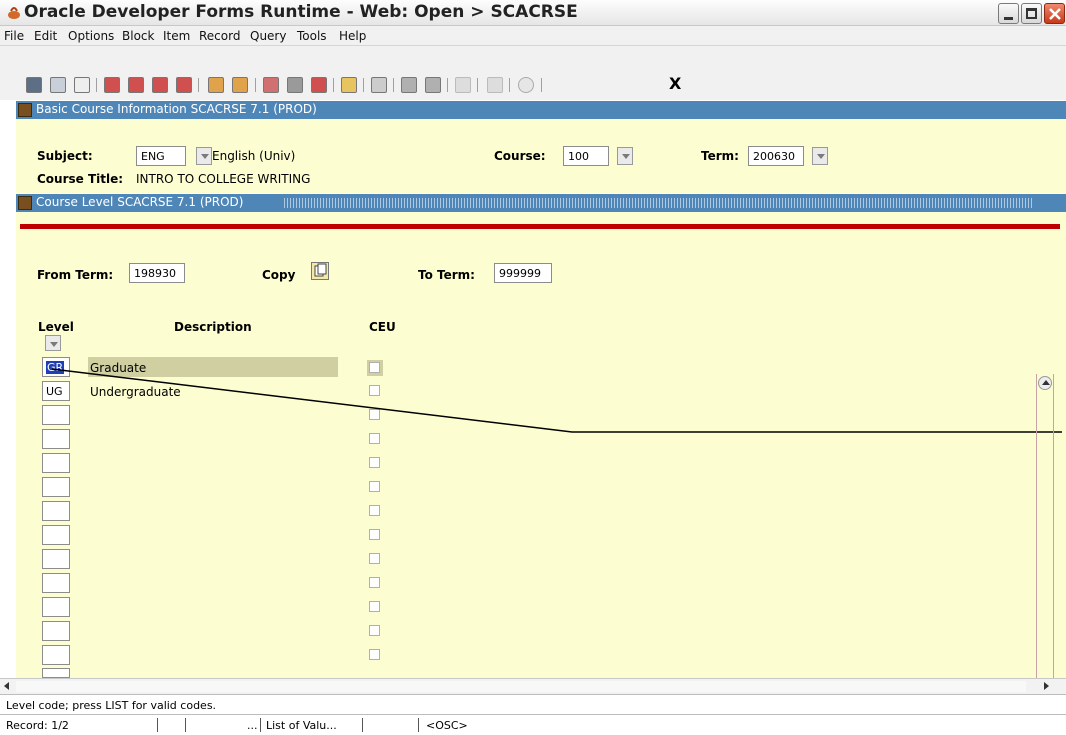 This screenshot has width=1066, height=735. What do you see at coordinates (556, 400) in the screenshot?
I see `annotation-line` at bounding box center [556, 400].